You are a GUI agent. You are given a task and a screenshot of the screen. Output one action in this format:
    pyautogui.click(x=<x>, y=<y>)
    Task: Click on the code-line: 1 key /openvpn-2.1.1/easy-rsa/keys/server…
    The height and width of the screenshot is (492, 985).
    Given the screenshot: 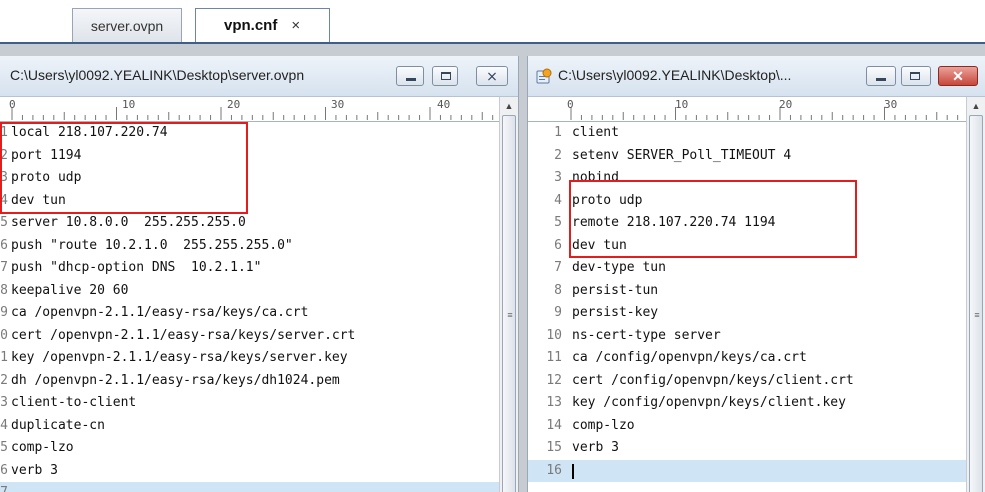 What is the action you would take?
    pyautogui.click(x=250, y=358)
    